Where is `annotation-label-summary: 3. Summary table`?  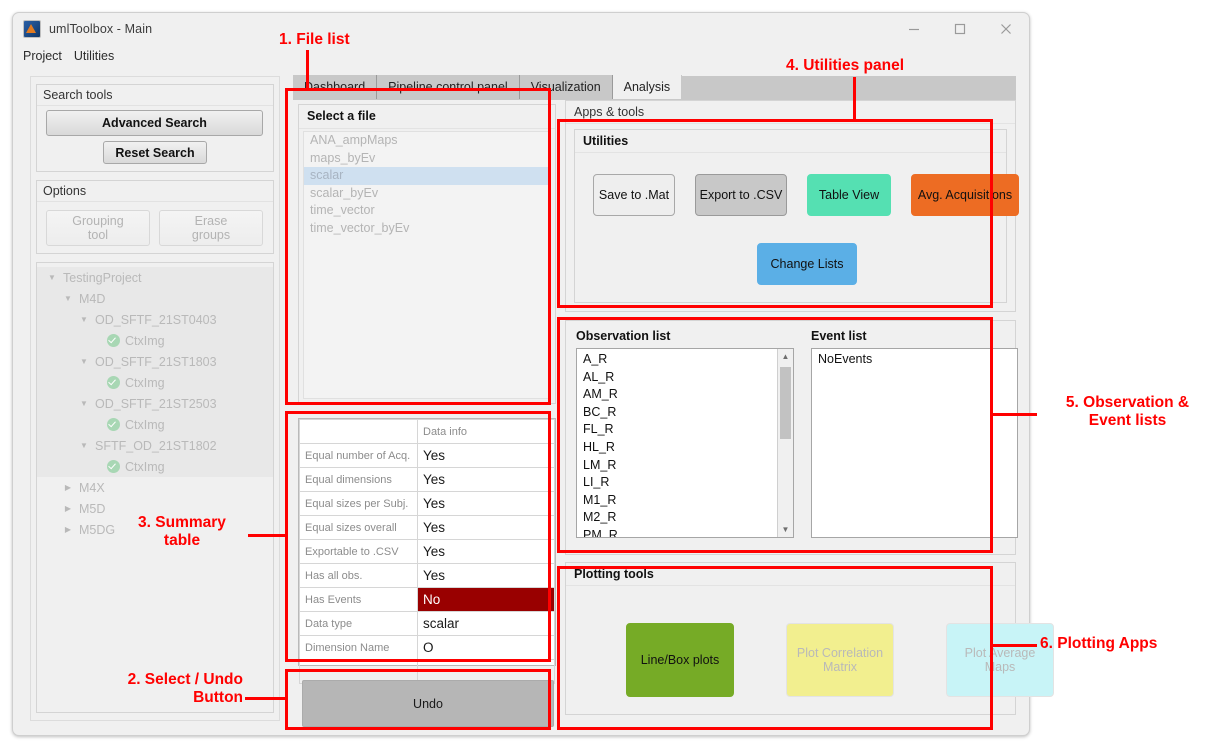 annotation-label-summary: 3. Summary table is located at coordinates (182, 532).